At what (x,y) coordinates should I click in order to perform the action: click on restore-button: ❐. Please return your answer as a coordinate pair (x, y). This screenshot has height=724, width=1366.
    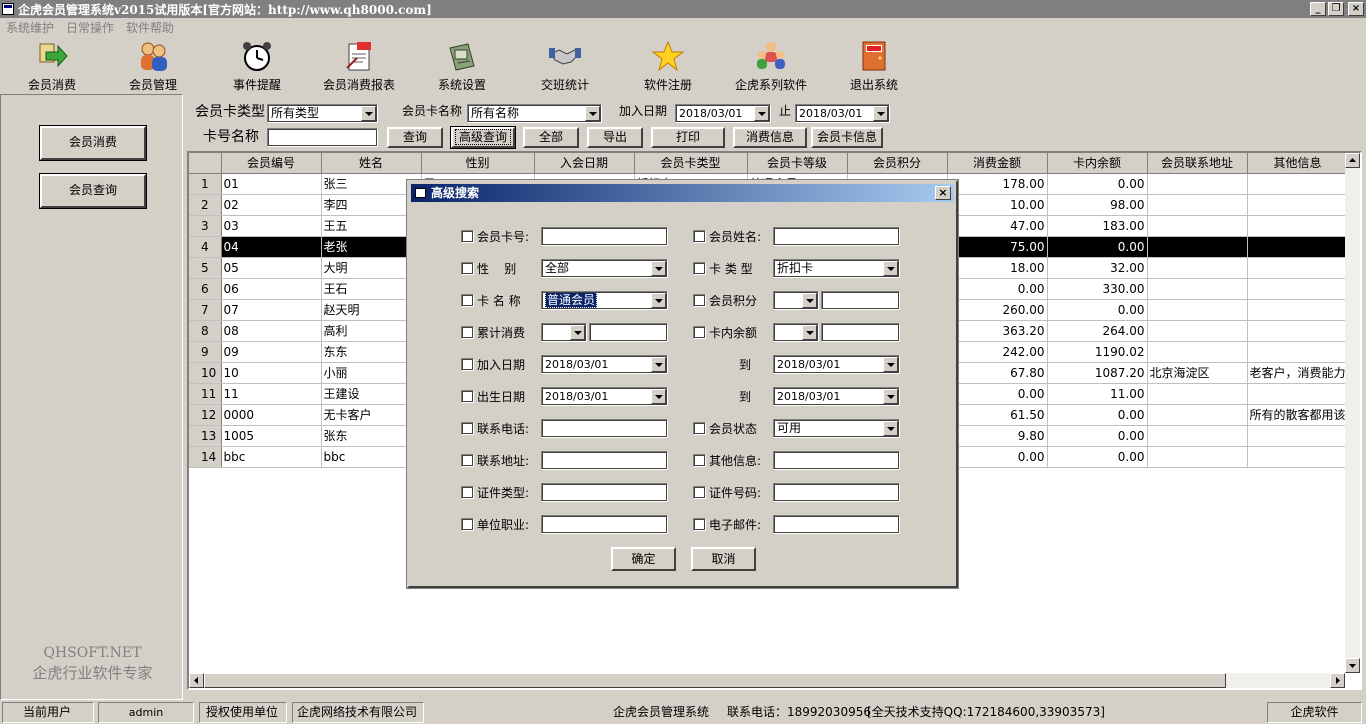
    Looking at the image, I should click on (1336, 9).